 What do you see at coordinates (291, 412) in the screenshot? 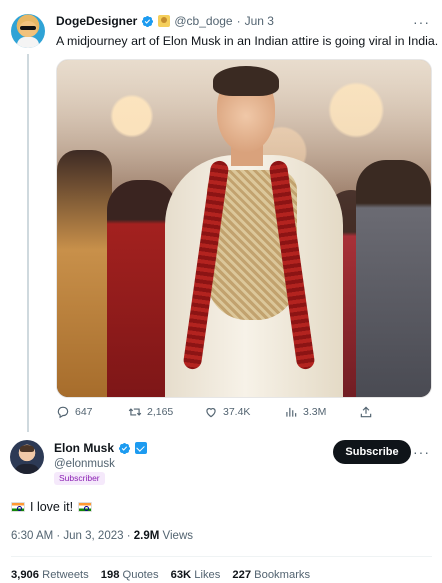
I see `analytics-icon` at bounding box center [291, 412].